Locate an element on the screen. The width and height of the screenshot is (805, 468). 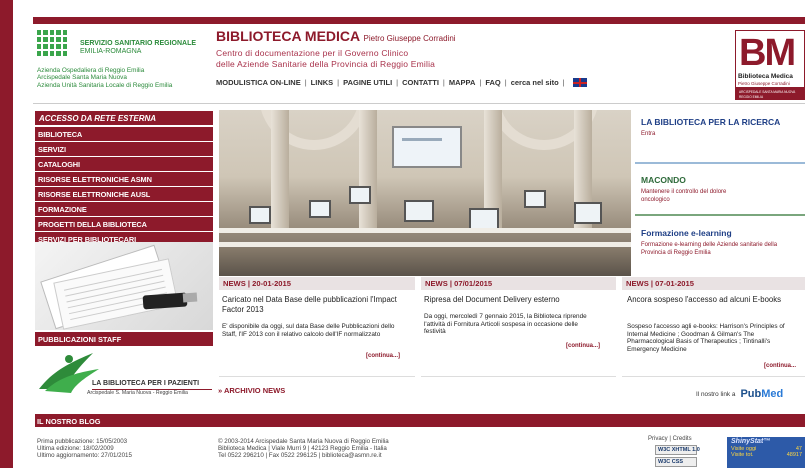
nav-pagine-utili: PAGINE UTILI is located at coordinates (367, 82).